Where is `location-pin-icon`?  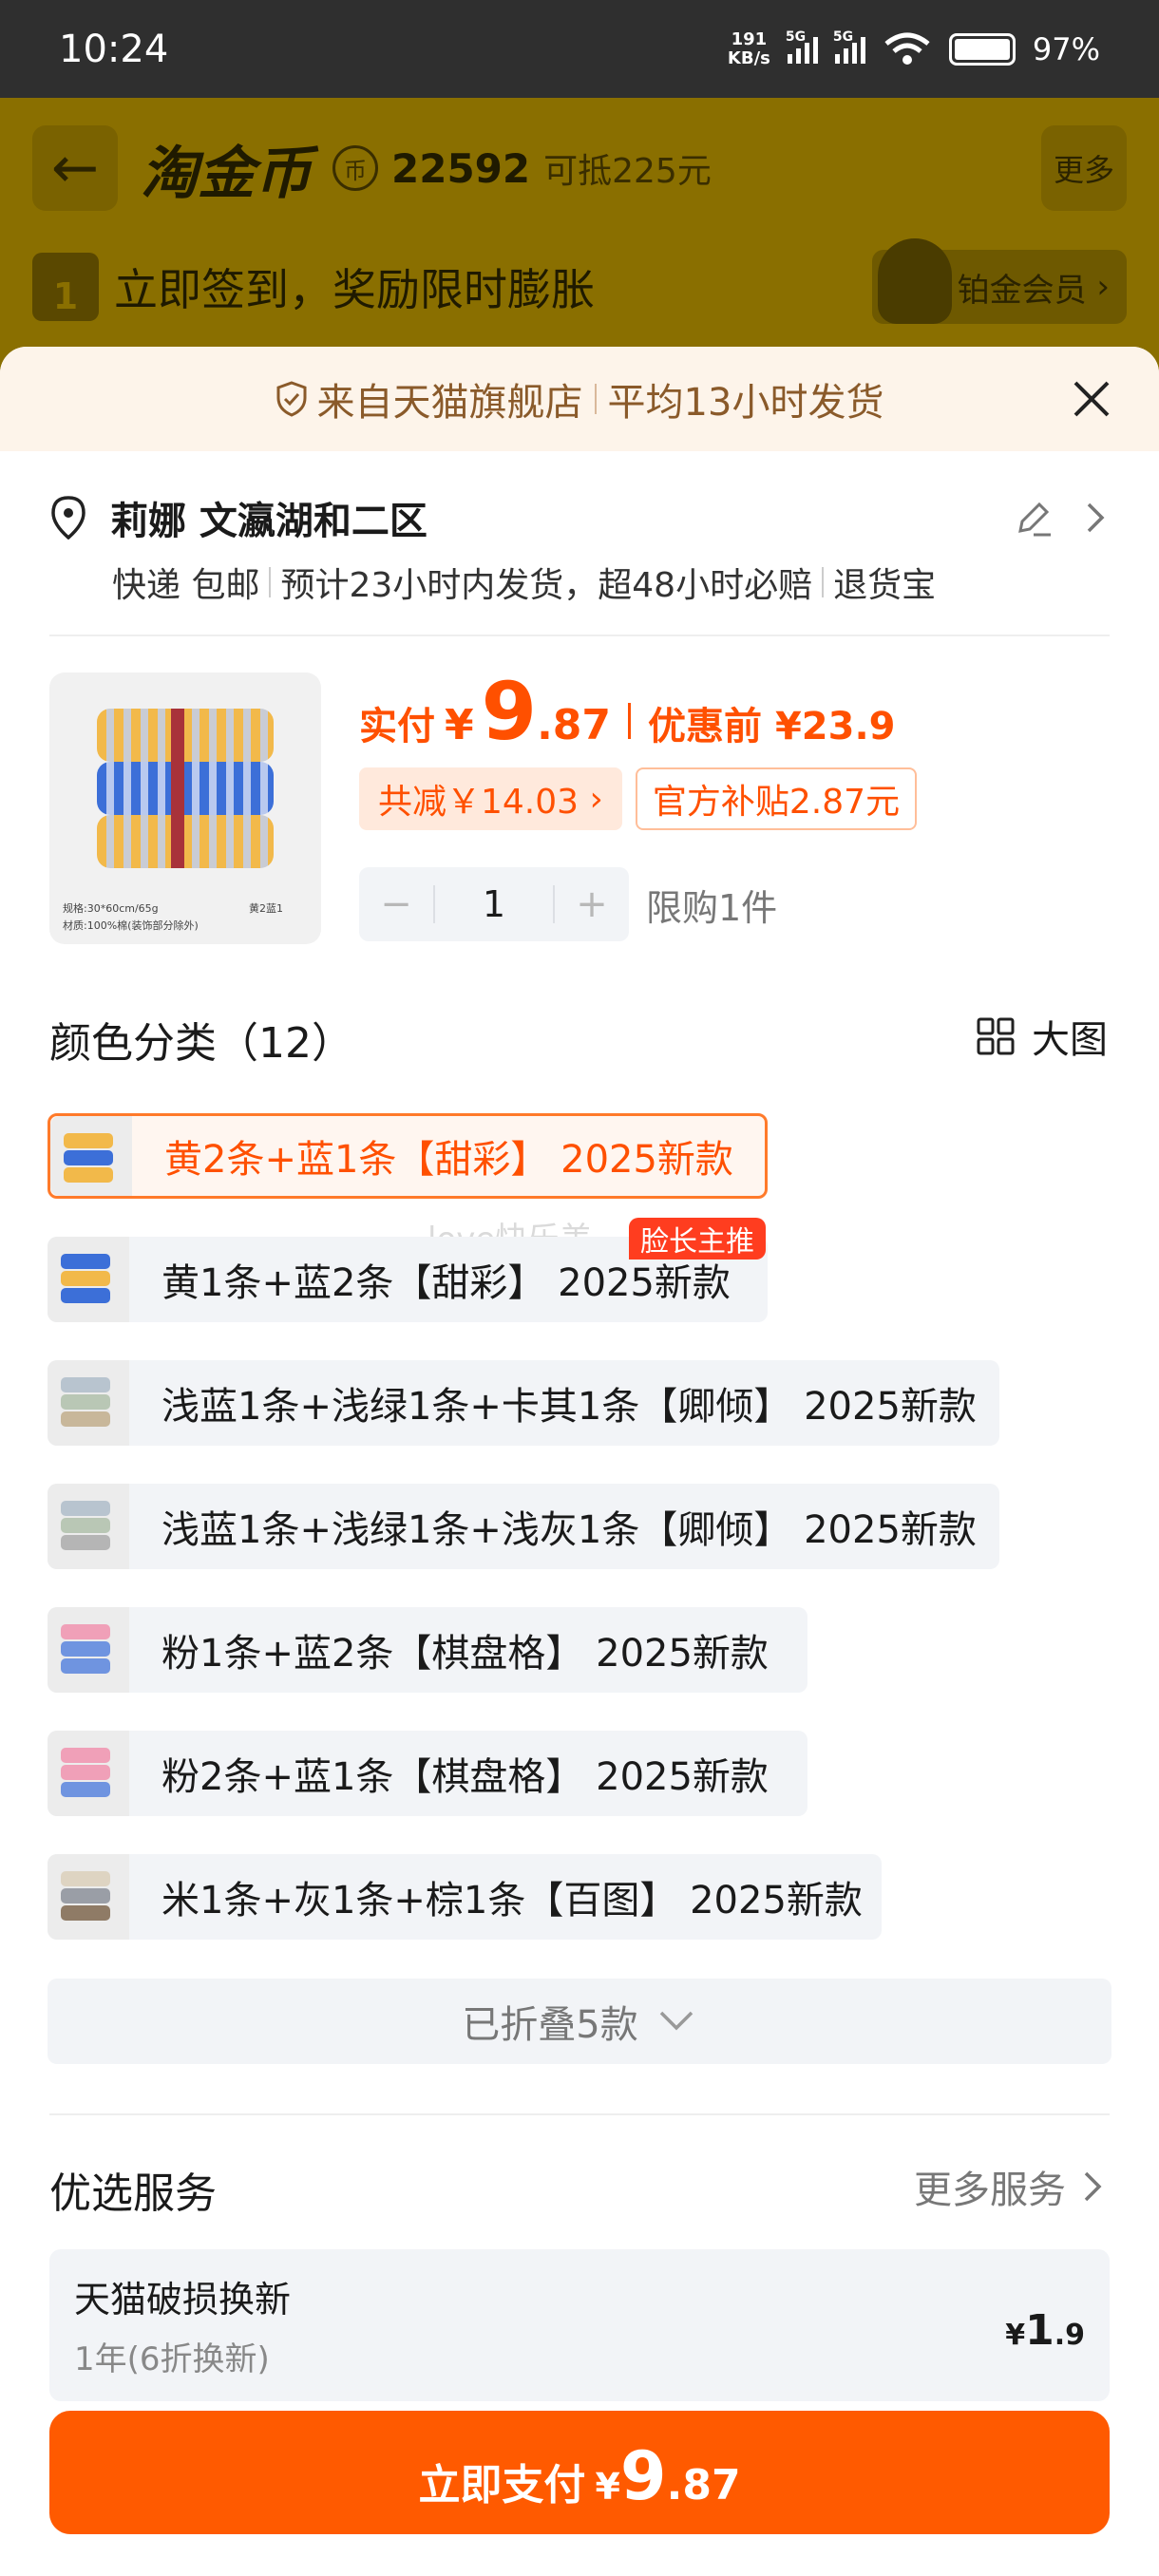 location-pin-icon is located at coordinates (68, 518).